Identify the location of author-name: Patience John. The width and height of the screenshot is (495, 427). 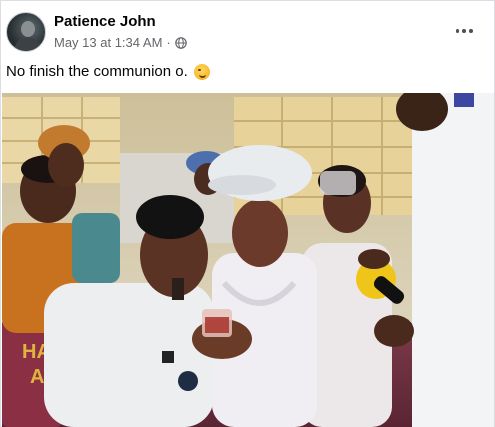
(105, 21).